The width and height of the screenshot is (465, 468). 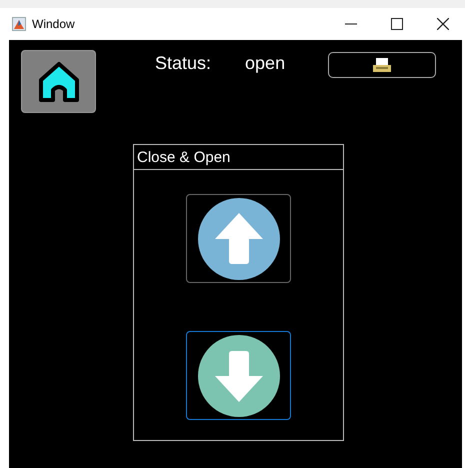 I want to click on status-value: open, so click(x=265, y=63).